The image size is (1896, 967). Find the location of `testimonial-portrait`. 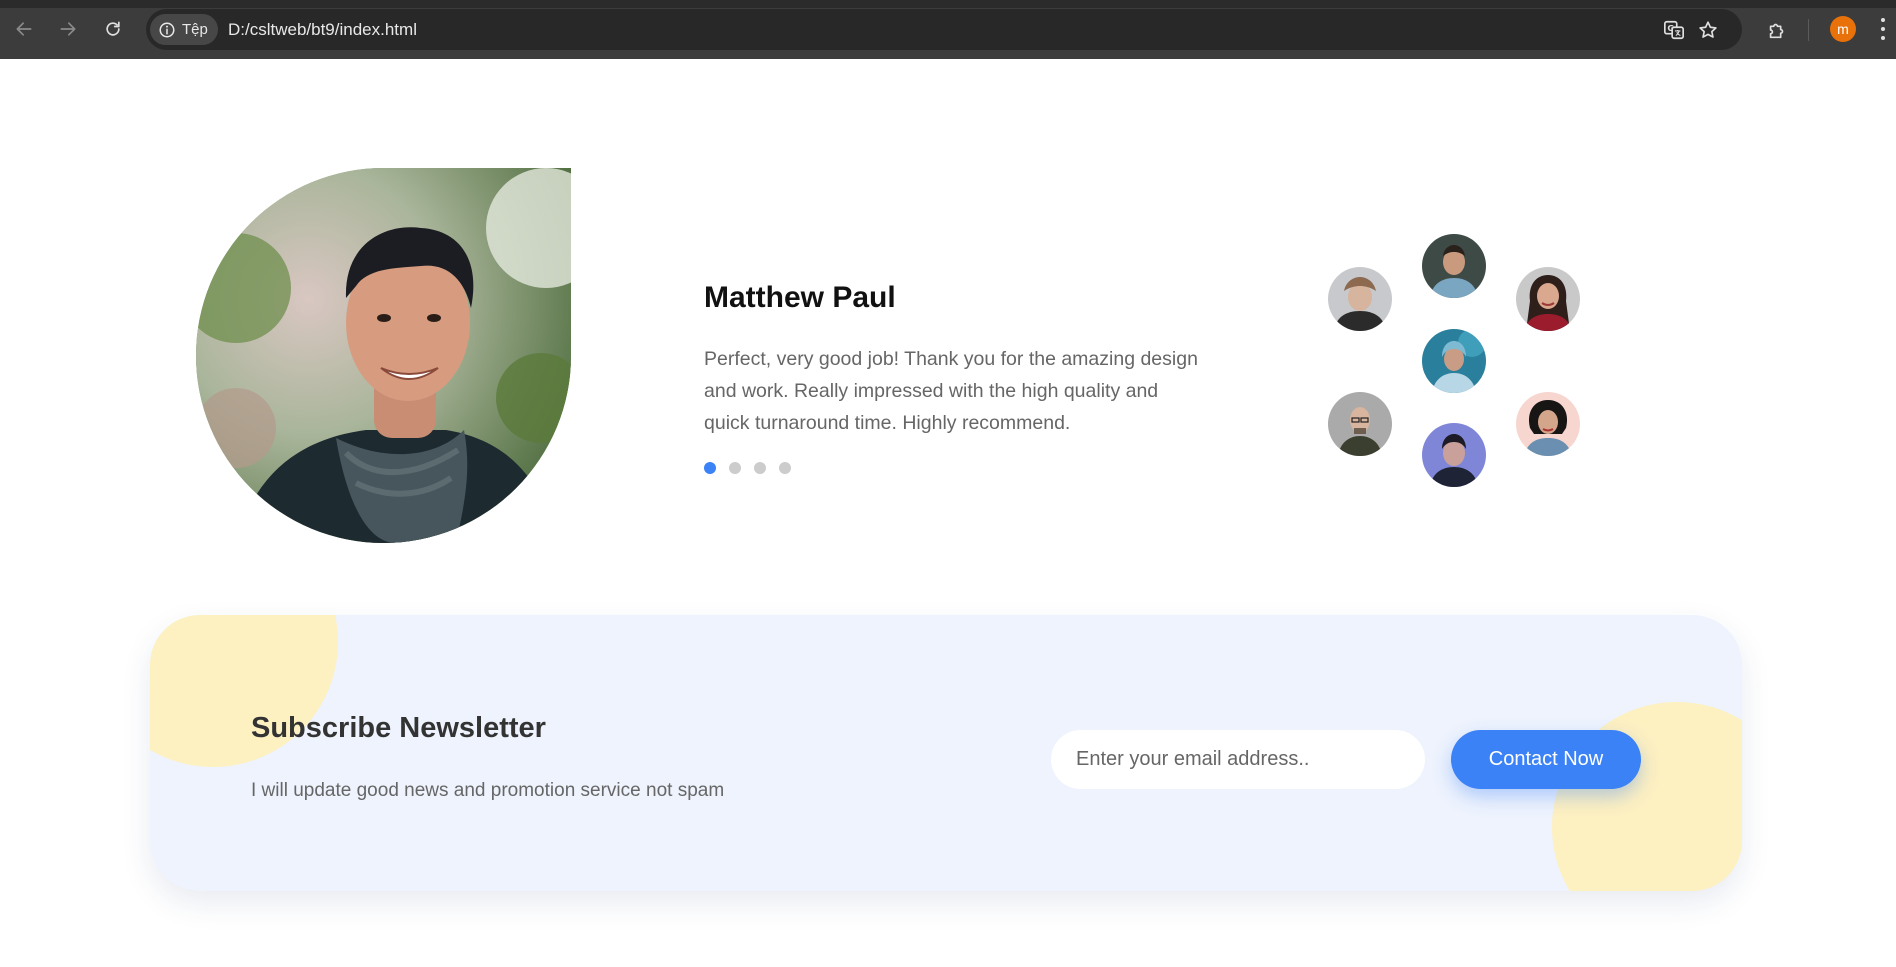

testimonial-portrait is located at coordinates (383, 355).